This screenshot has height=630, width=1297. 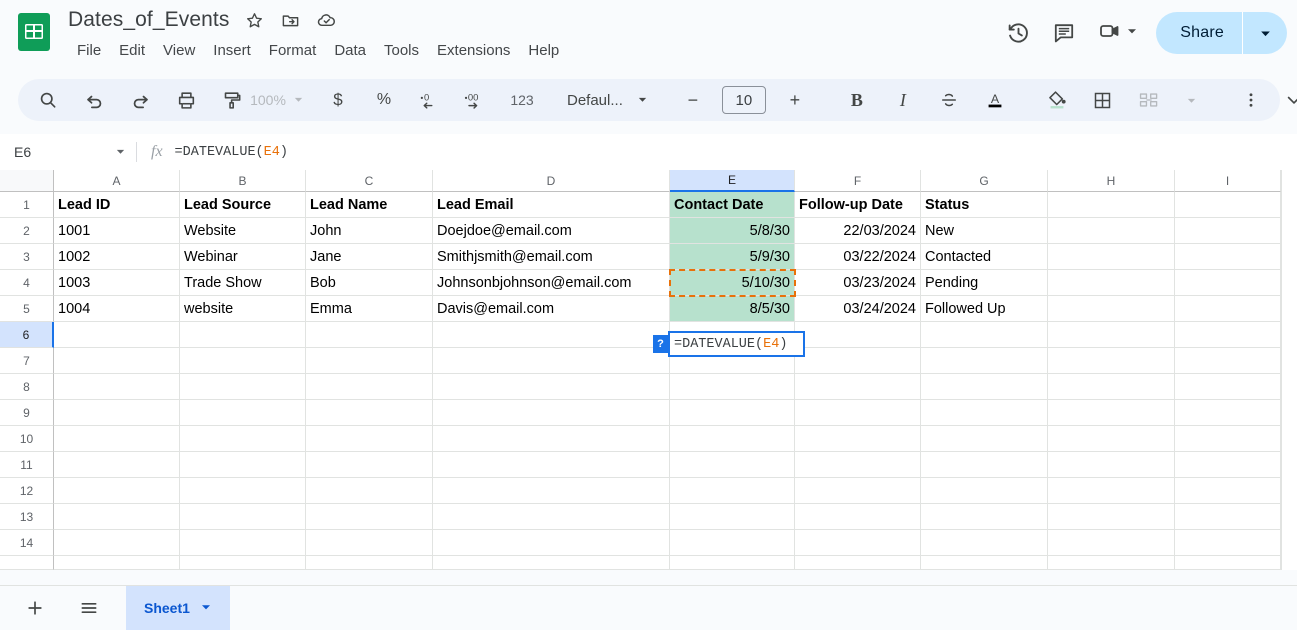 I want to click on add-sheet-icon, so click(x=35, y=608).